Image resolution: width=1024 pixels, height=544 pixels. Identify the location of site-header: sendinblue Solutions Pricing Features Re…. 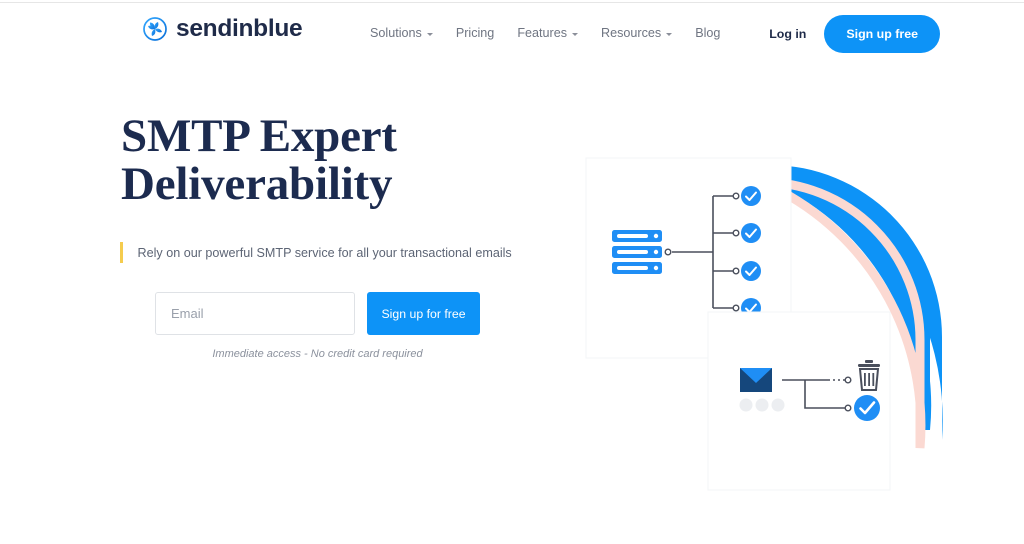
(512, 33).